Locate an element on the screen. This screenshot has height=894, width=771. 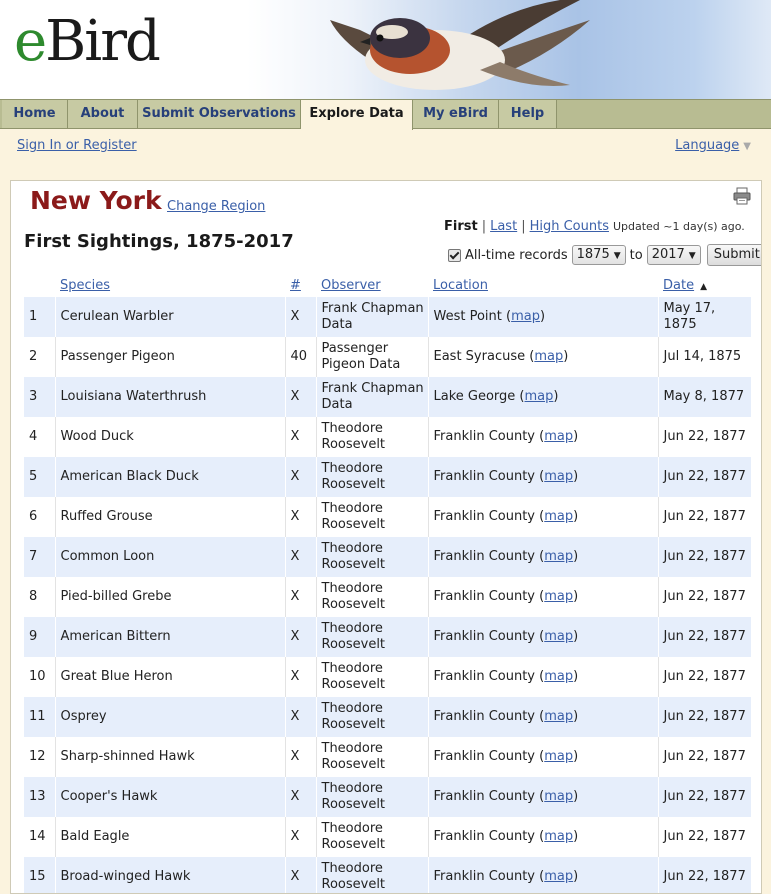
col-date-header: Date ▲ is located at coordinates (704, 285).